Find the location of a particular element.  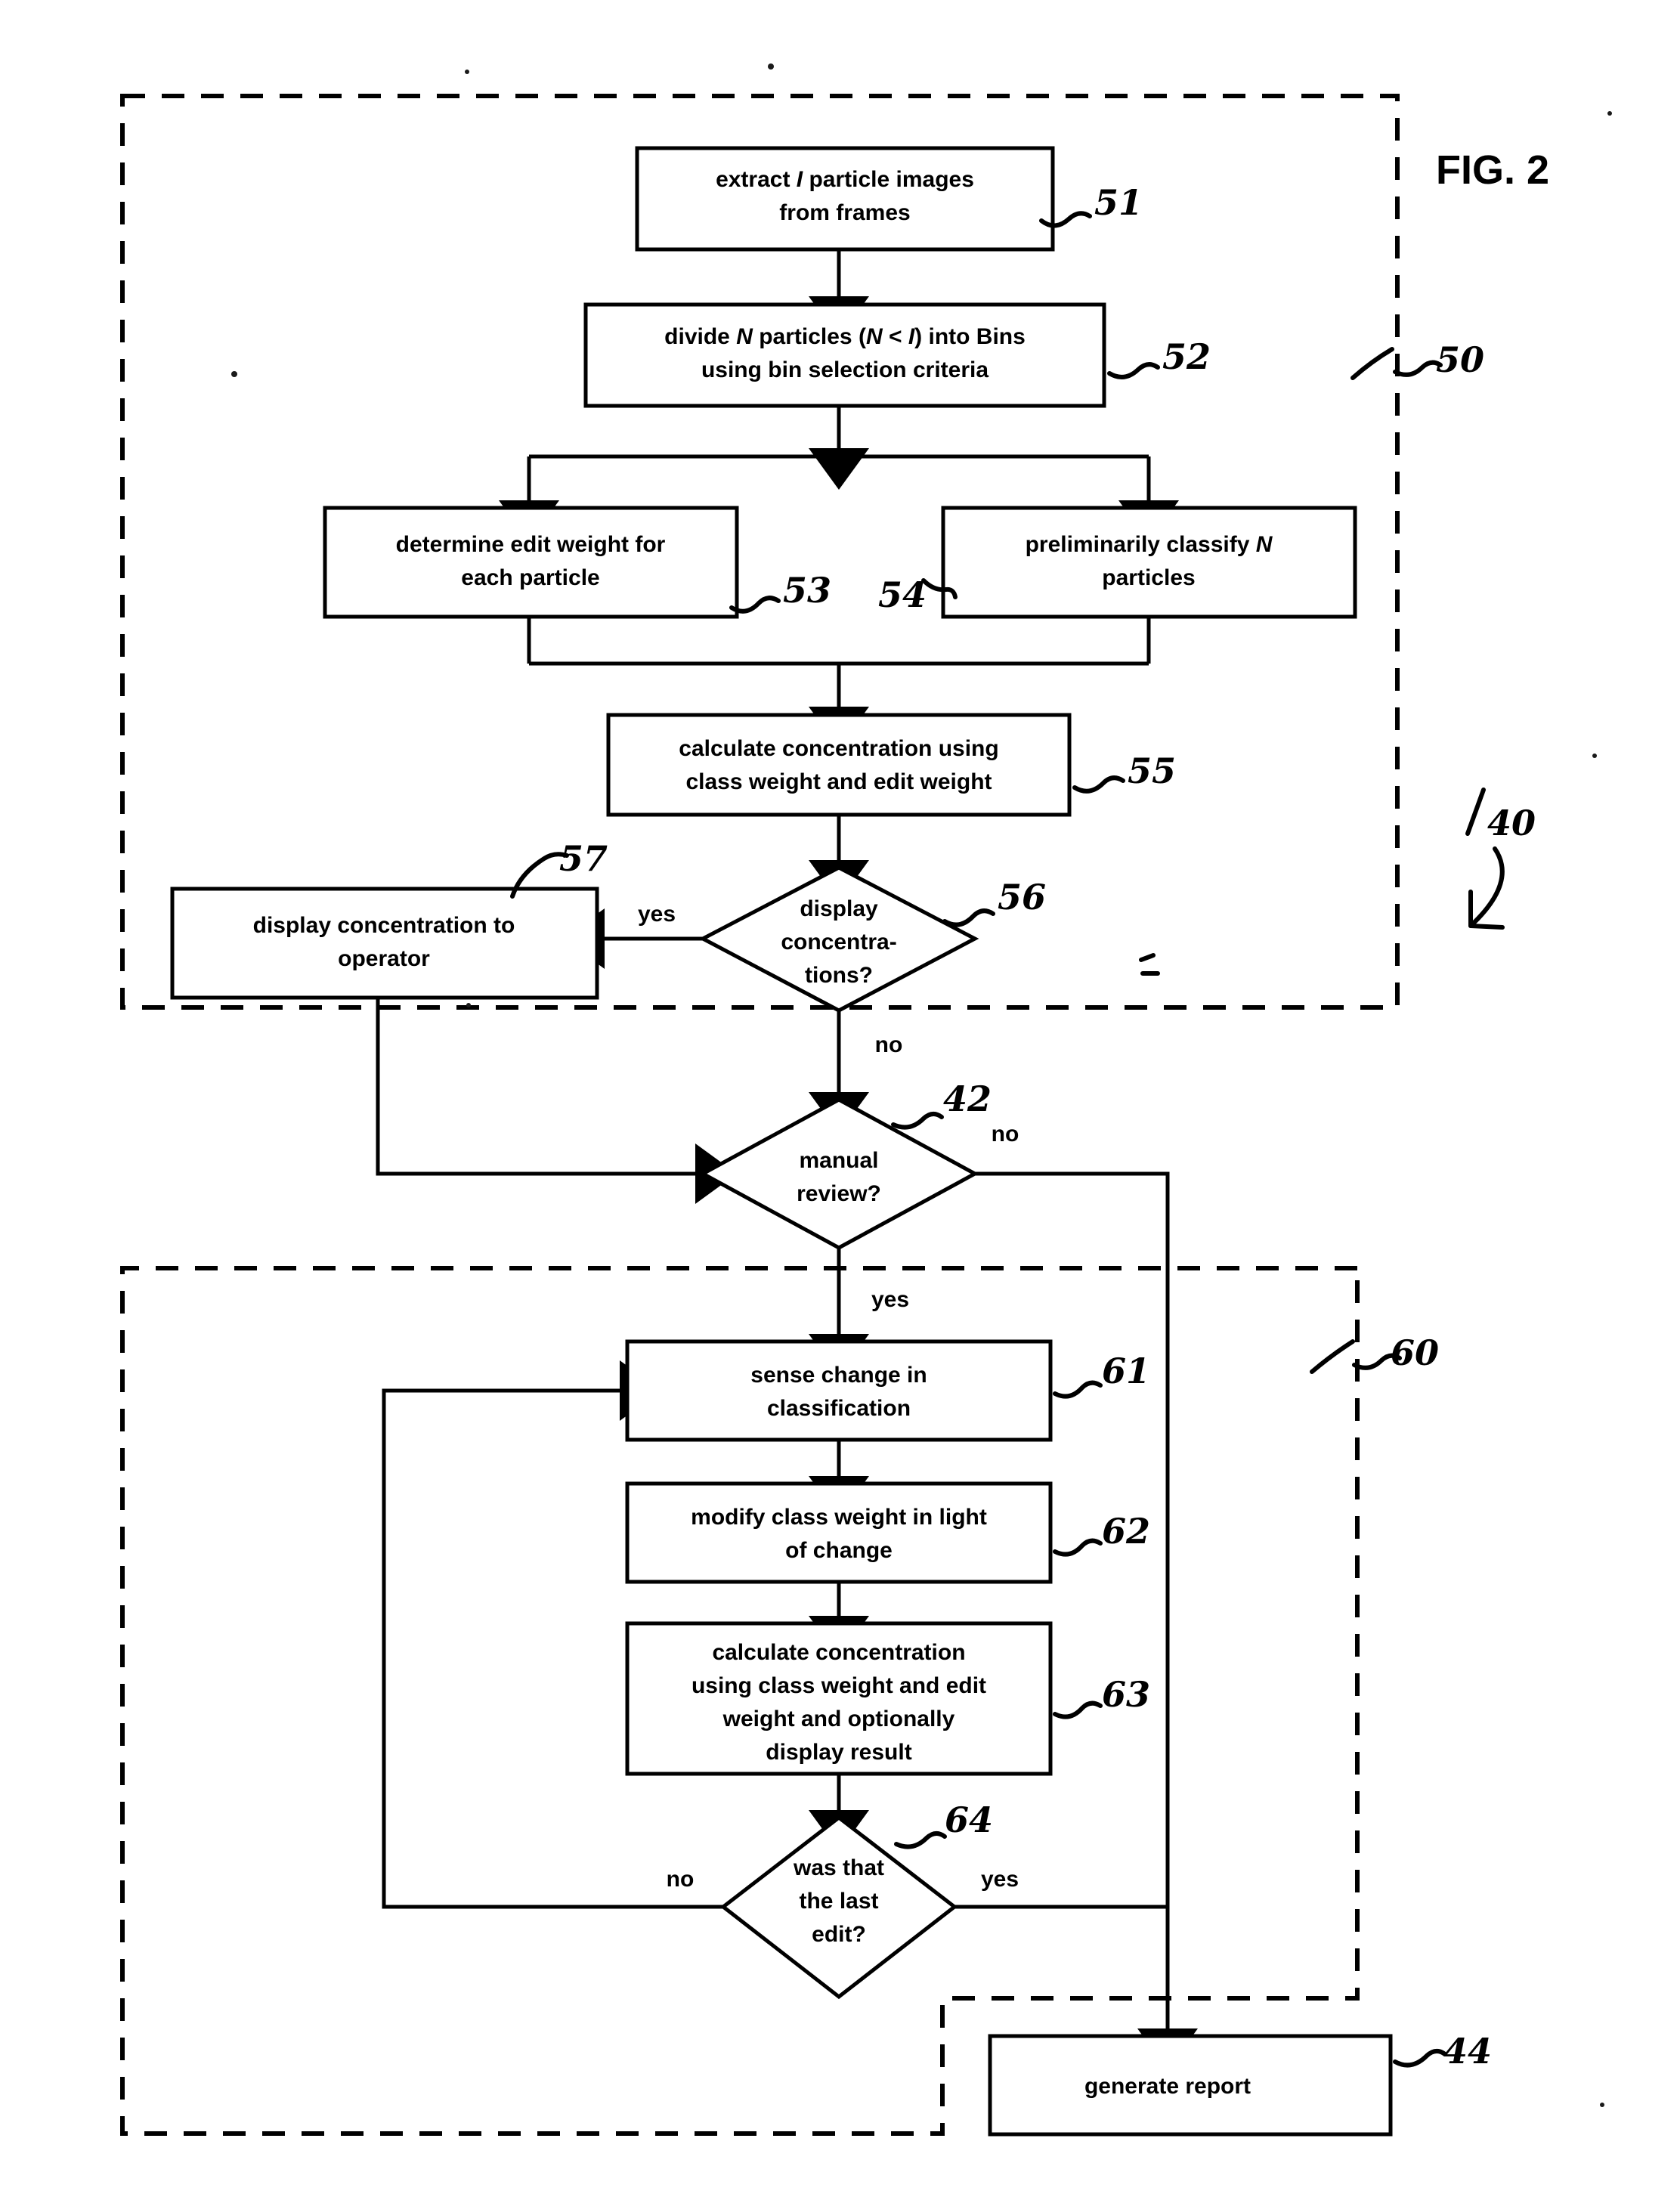

ref-numeral-64: 64 is located at coordinates (969, 1819).